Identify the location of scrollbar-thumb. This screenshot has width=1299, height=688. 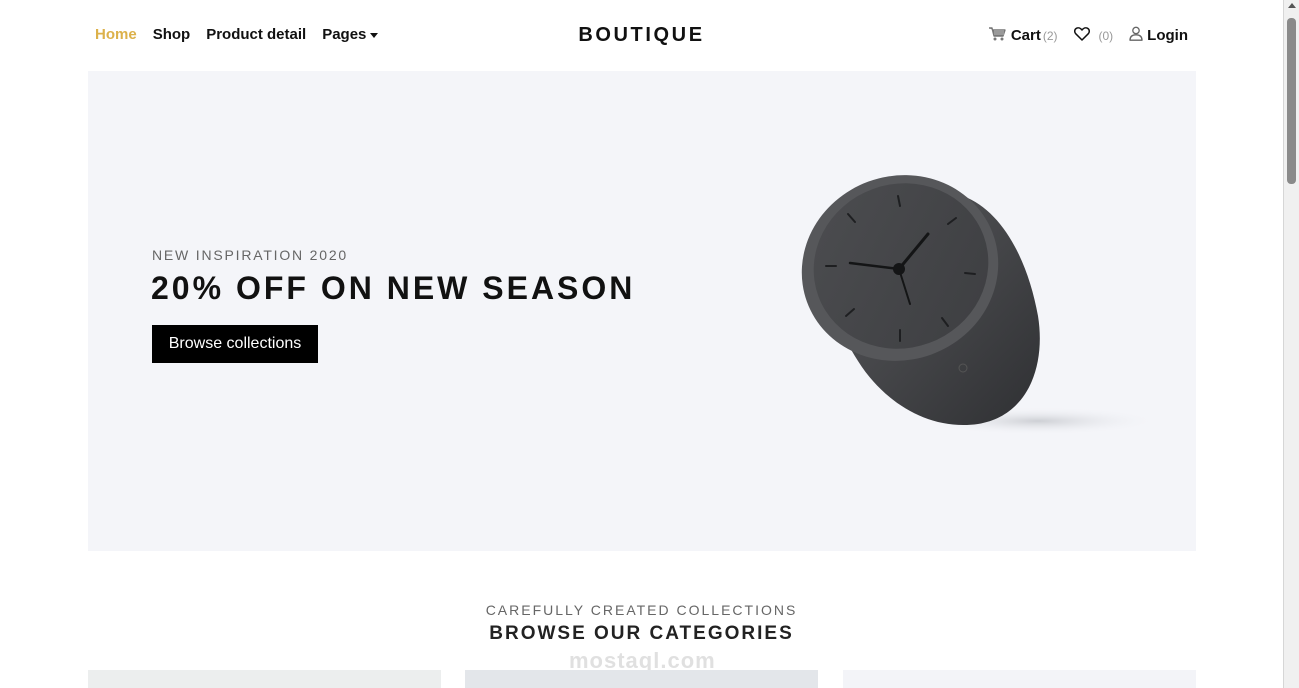
(1291, 101).